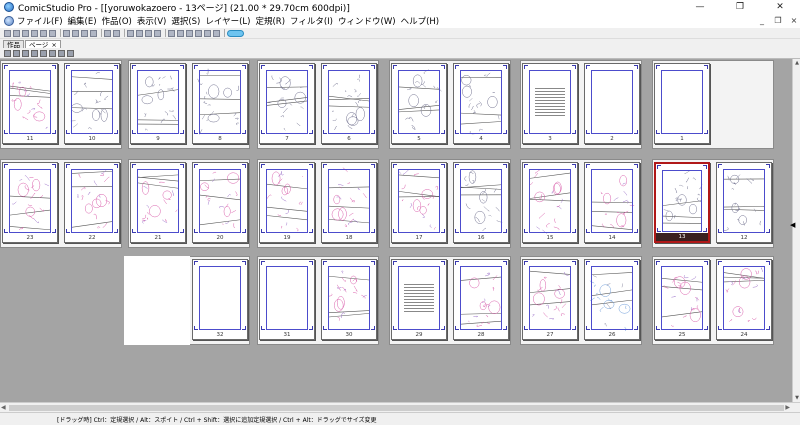 Image resolution: width=800 pixels, height=425 pixels. What do you see at coordinates (787, 407) in the screenshot?
I see `scroll-right-icon: ▶` at bounding box center [787, 407].